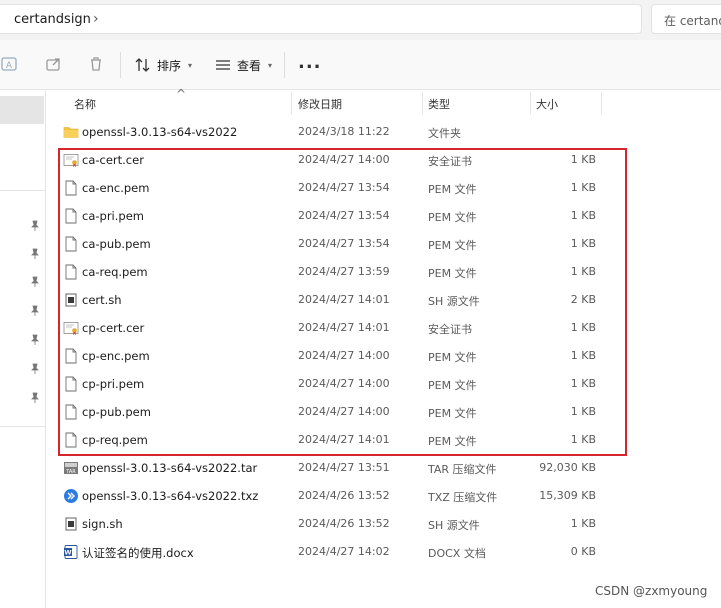 This screenshot has width=721, height=608. I want to click on sort-button: 排序 ▾, so click(163, 65).